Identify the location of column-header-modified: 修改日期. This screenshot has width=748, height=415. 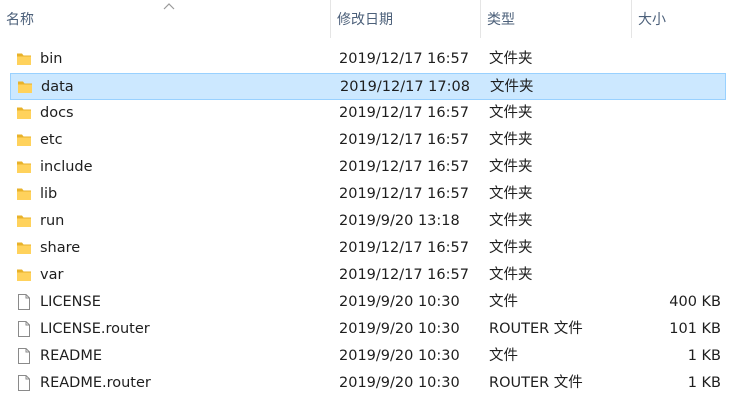
(405, 19).